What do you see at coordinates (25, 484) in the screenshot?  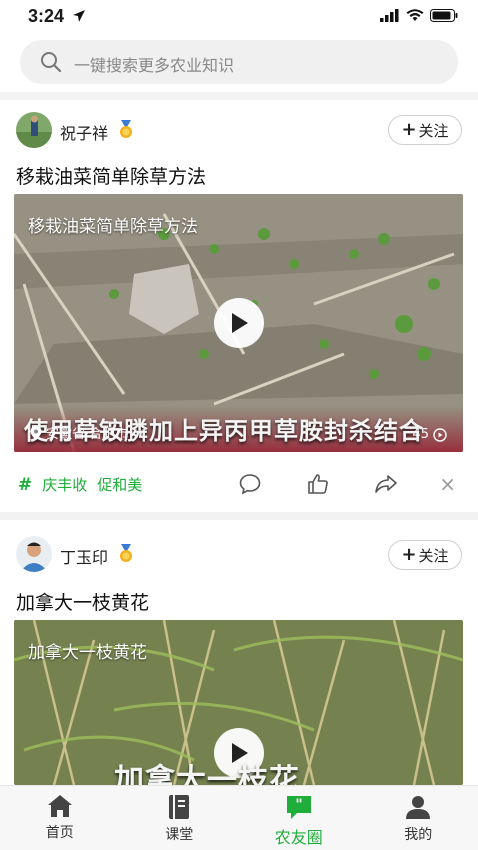 I see `hashtag-icon: #` at bounding box center [25, 484].